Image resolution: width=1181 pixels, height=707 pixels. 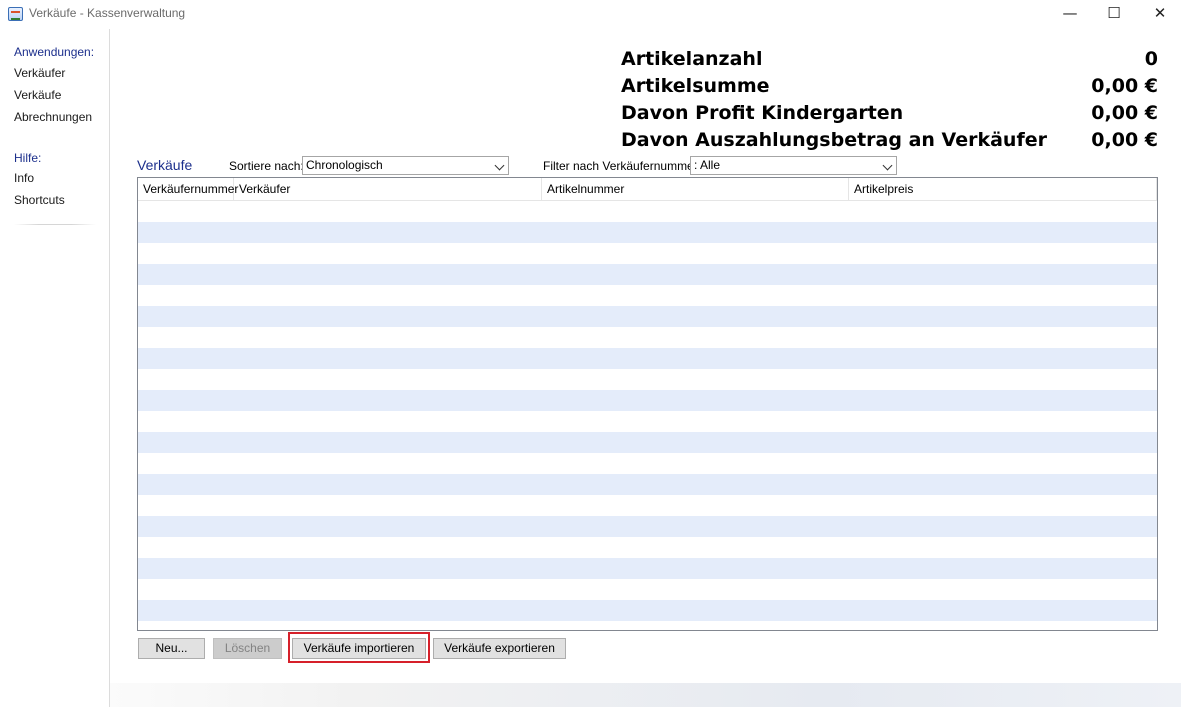 What do you see at coordinates (405, 165) in the screenshot?
I see `sort-dropdown: Chronologisch` at bounding box center [405, 165].